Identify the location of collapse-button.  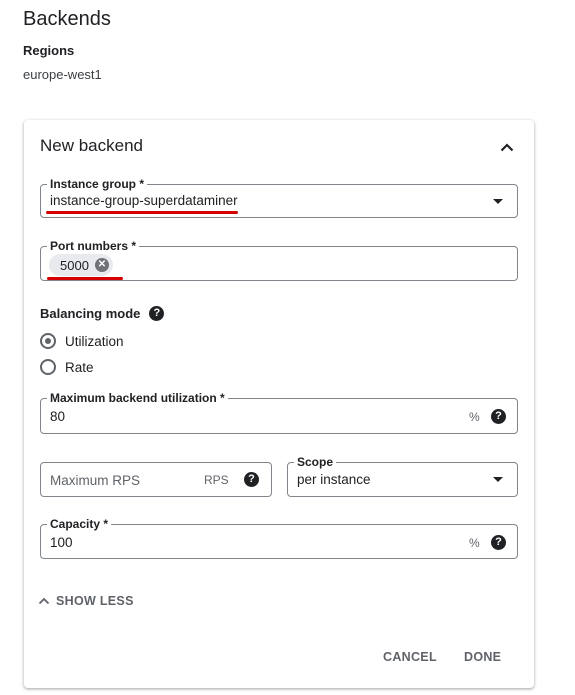
(507, 147).